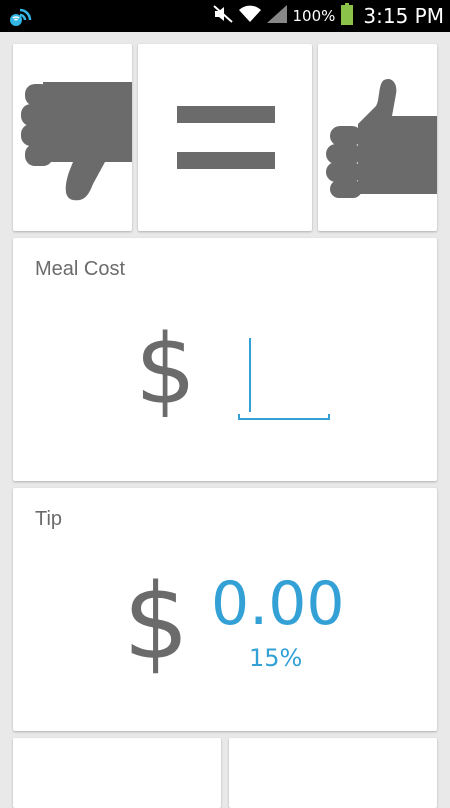 This screenshot has width=450, height=808. Describe the element at coordinates (381, 138) in the screenshot. I see `thumbs-up-icon` at that location.